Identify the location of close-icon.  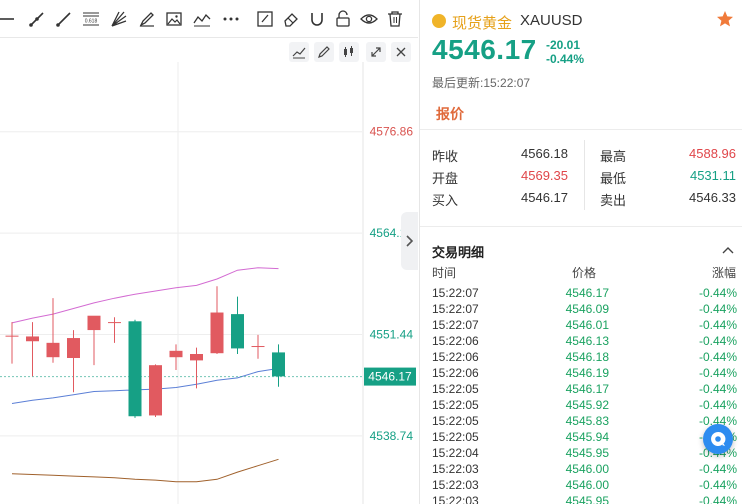
(401, 52).